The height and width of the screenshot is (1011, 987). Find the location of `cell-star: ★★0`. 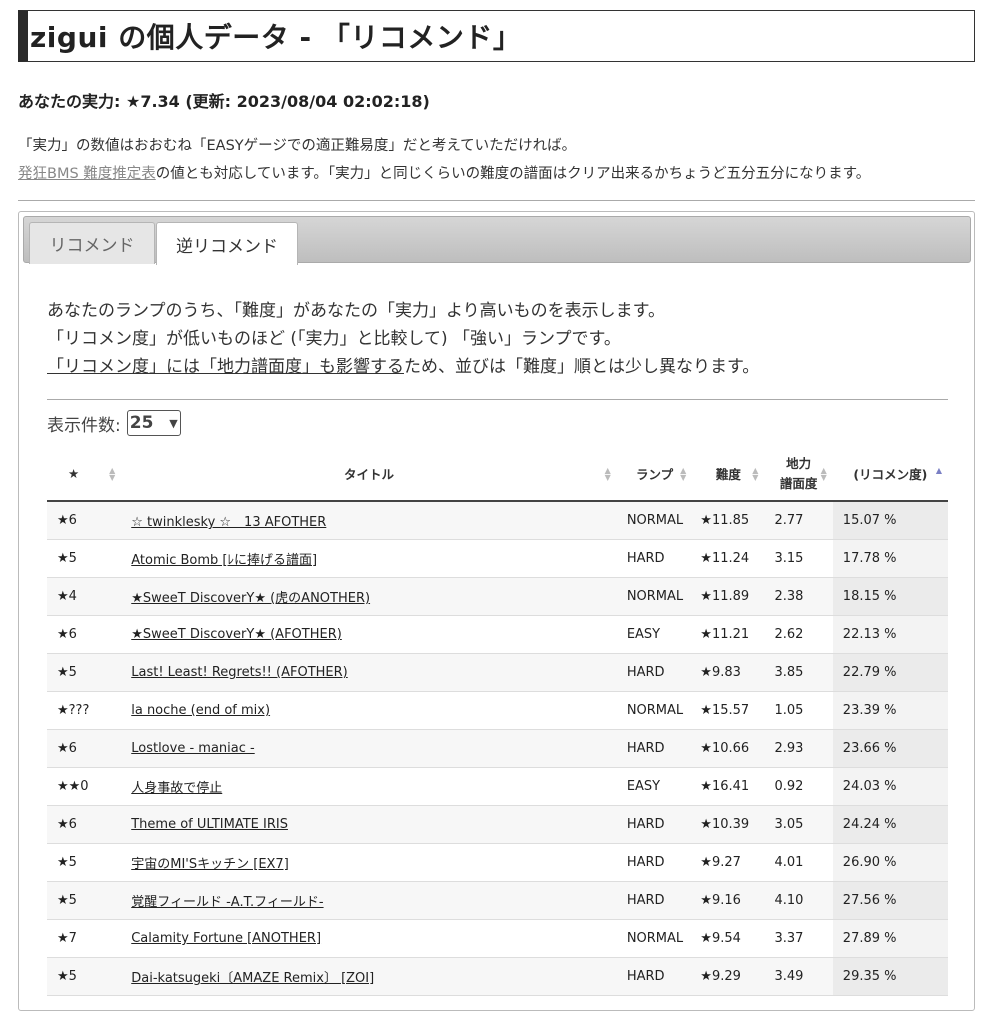

cell-star: ★★0 is located at coordinates (84, 786).